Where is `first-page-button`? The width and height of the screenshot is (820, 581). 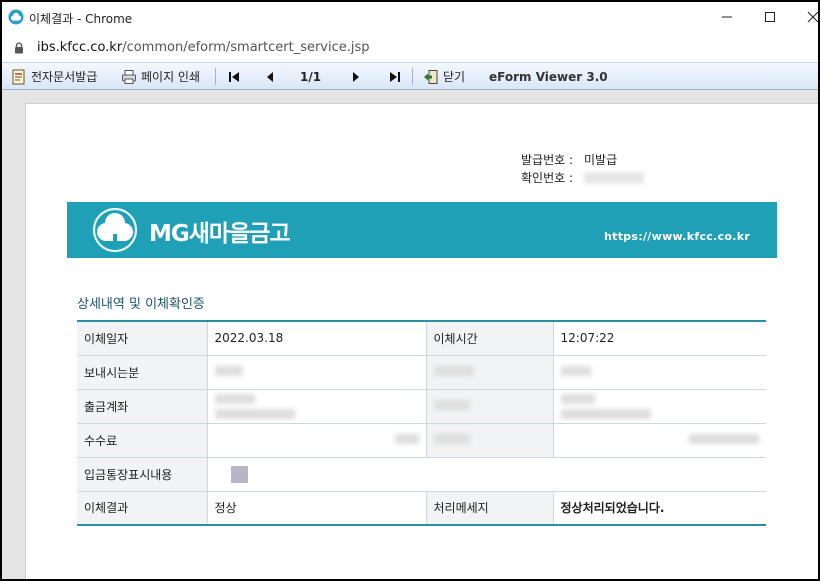 first-page-button is located at coordinates (234, 76).